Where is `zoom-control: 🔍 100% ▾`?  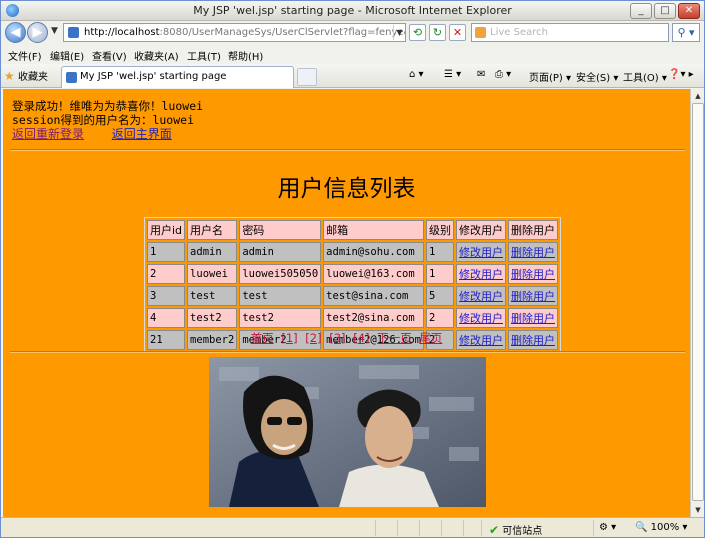
zoom-control: 🔍 100% ▾ is located at coordinates (661, 527).